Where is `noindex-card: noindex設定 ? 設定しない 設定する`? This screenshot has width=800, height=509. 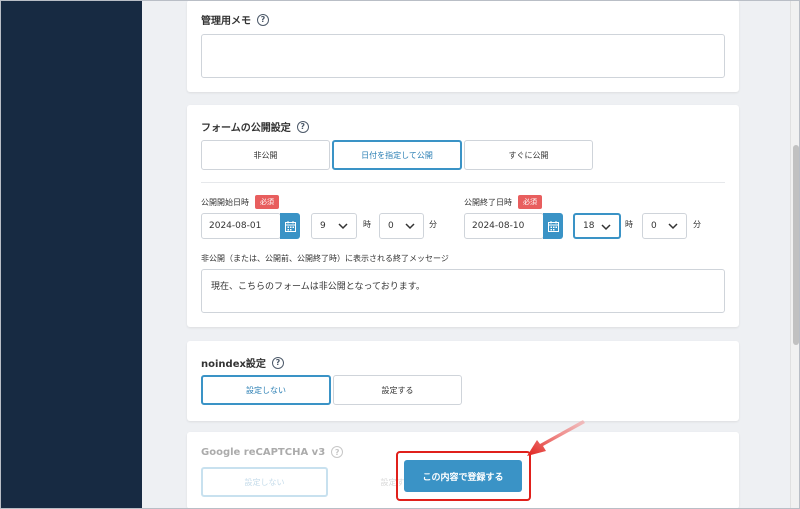 noindex-card: noindex設定 ? 設定しない 設定する is located at coordinates (463, 381).